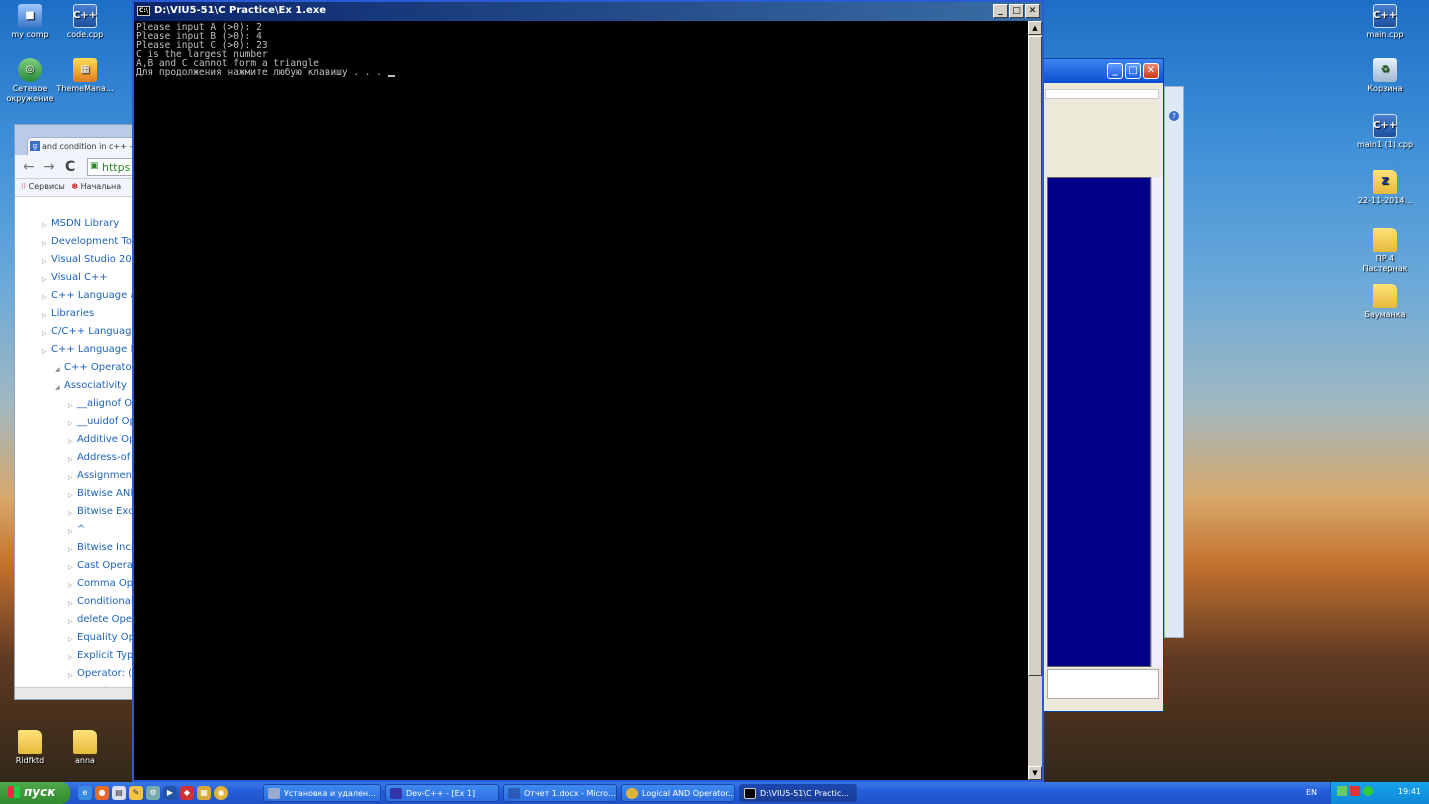 This screenshot has height=804, width=1429. What do you see at coordinates (75, 547) in the screenshot?
I see `toc-item: ▷ Bitwise Inclu` at bounding box center [75, 547].